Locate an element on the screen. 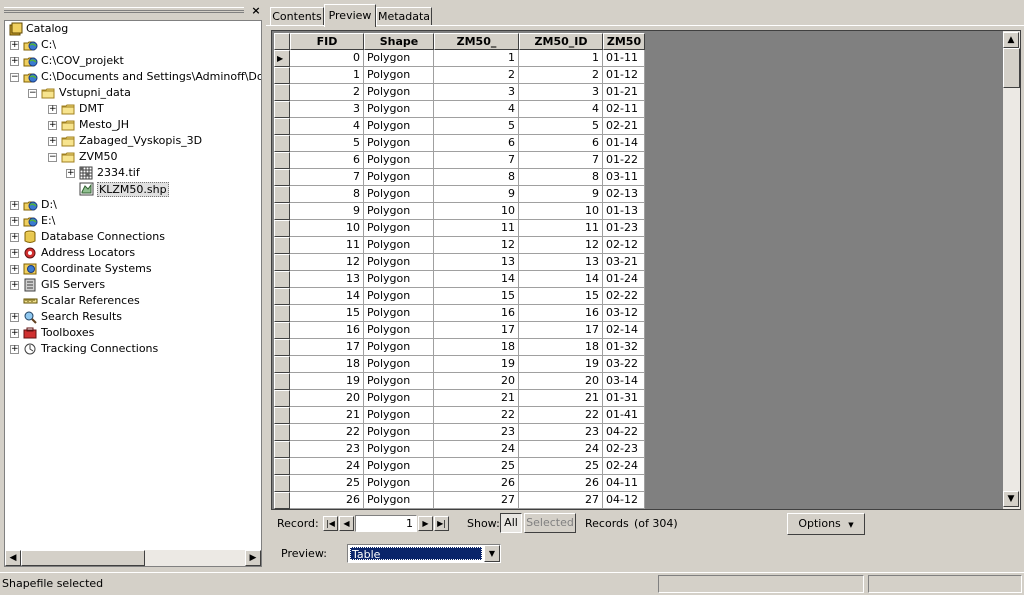  previous-record-button: ◀ is located at coordinates (346, 523).